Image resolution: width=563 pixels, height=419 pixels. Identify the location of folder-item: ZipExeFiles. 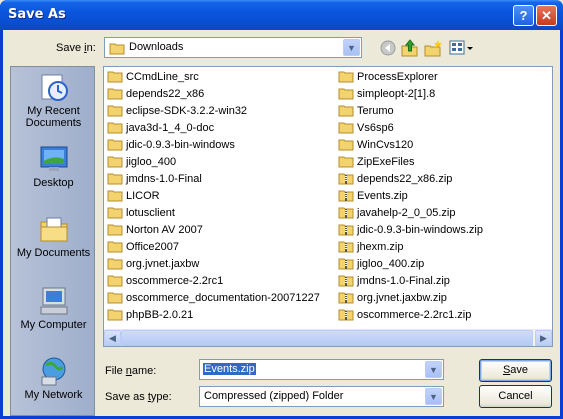
(376, 162).